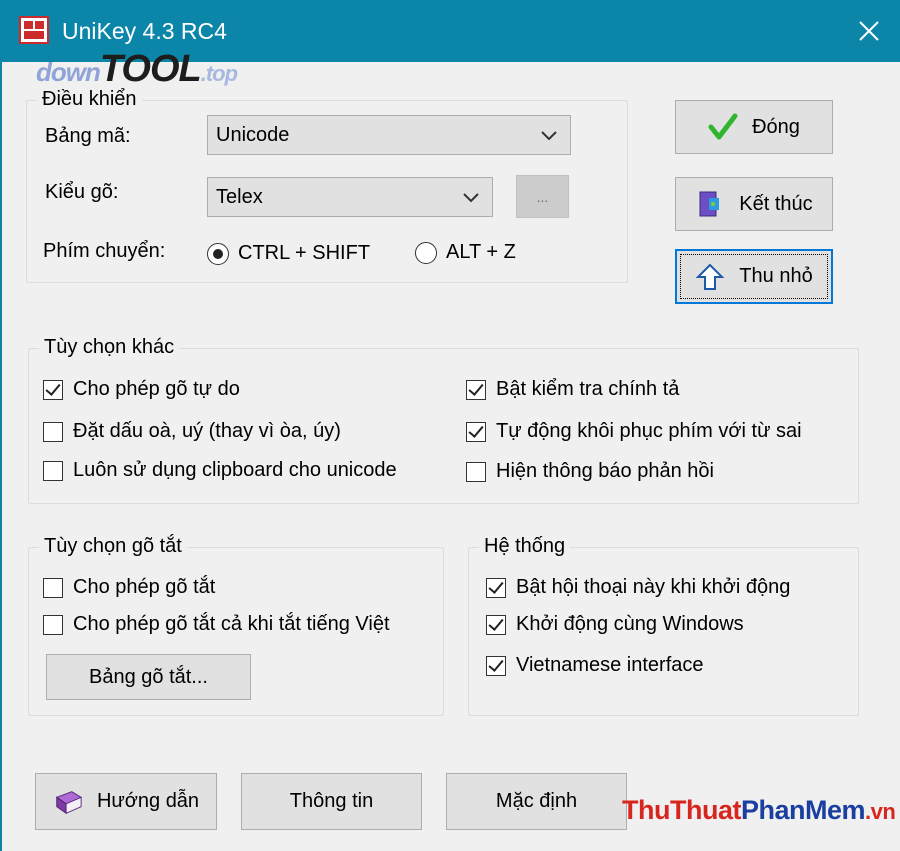  What do you see at coordinates (129, 587) in the screenshot?
I see `checkbox-enable-shortcut: Cho phép gõ tắt` at bounding box center [129, 587].